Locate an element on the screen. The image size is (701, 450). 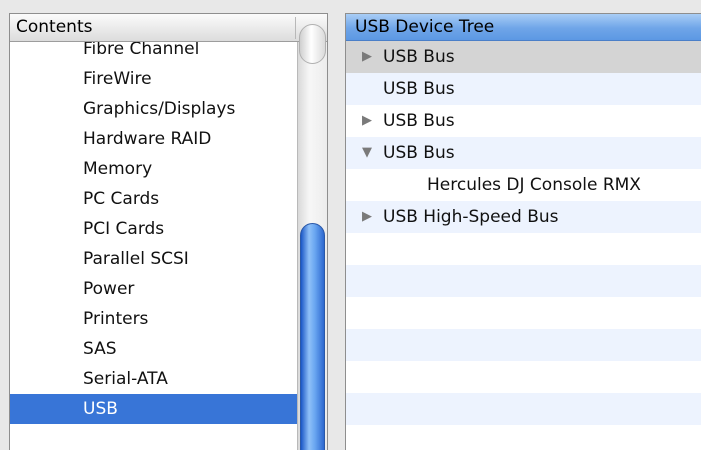
contents-item: SAS is located at coordinates (153, 349).